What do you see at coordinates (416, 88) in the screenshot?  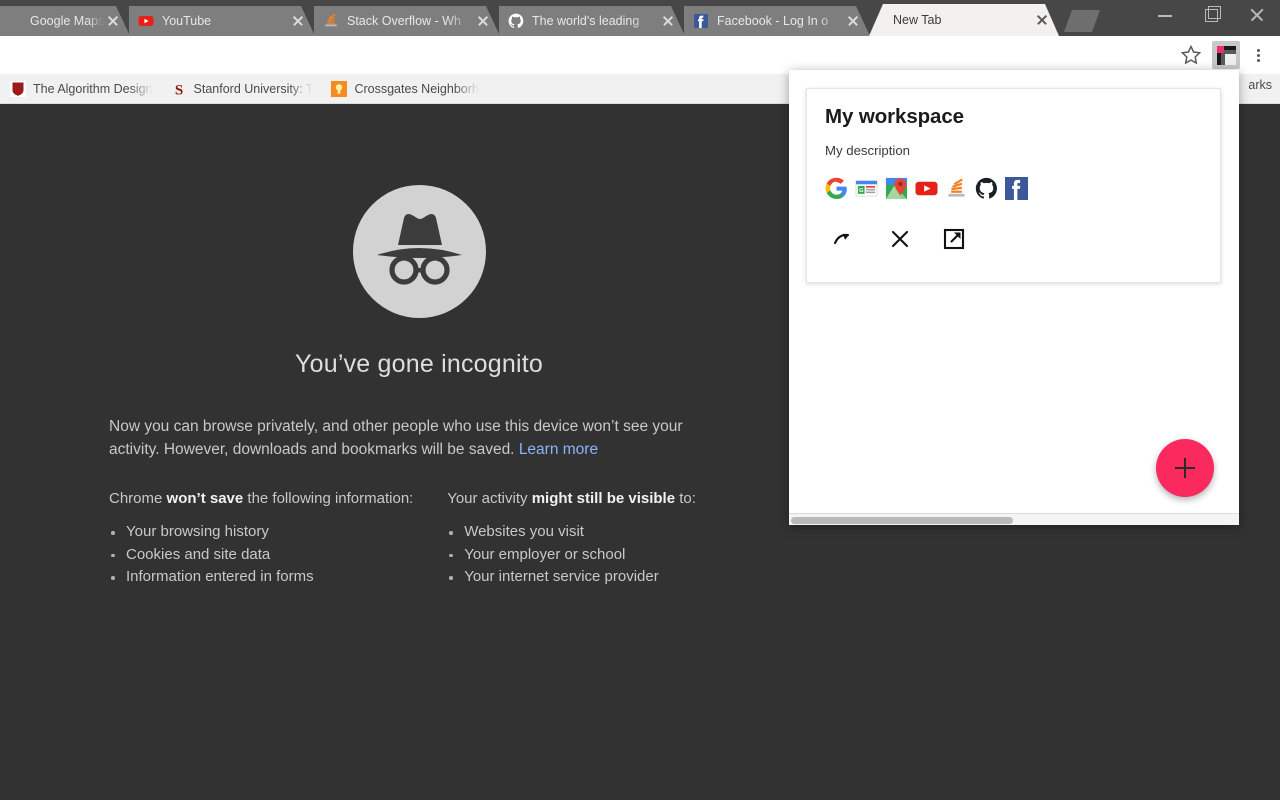 I see `bookmark-label: Crossgates Neighborh` at bounding box center [416, 88].